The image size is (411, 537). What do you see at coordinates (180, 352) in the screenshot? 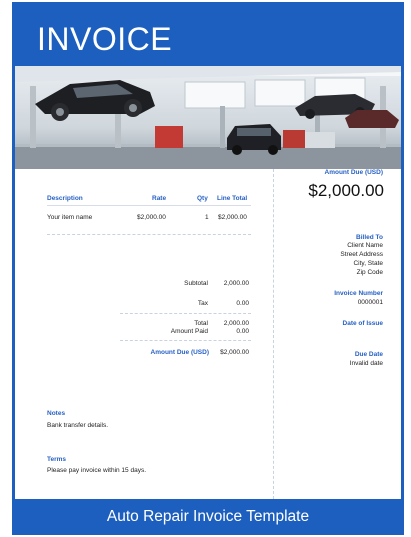
I see `amount-due-label: Amount Due (USD)` at bounding box center [180, 352].